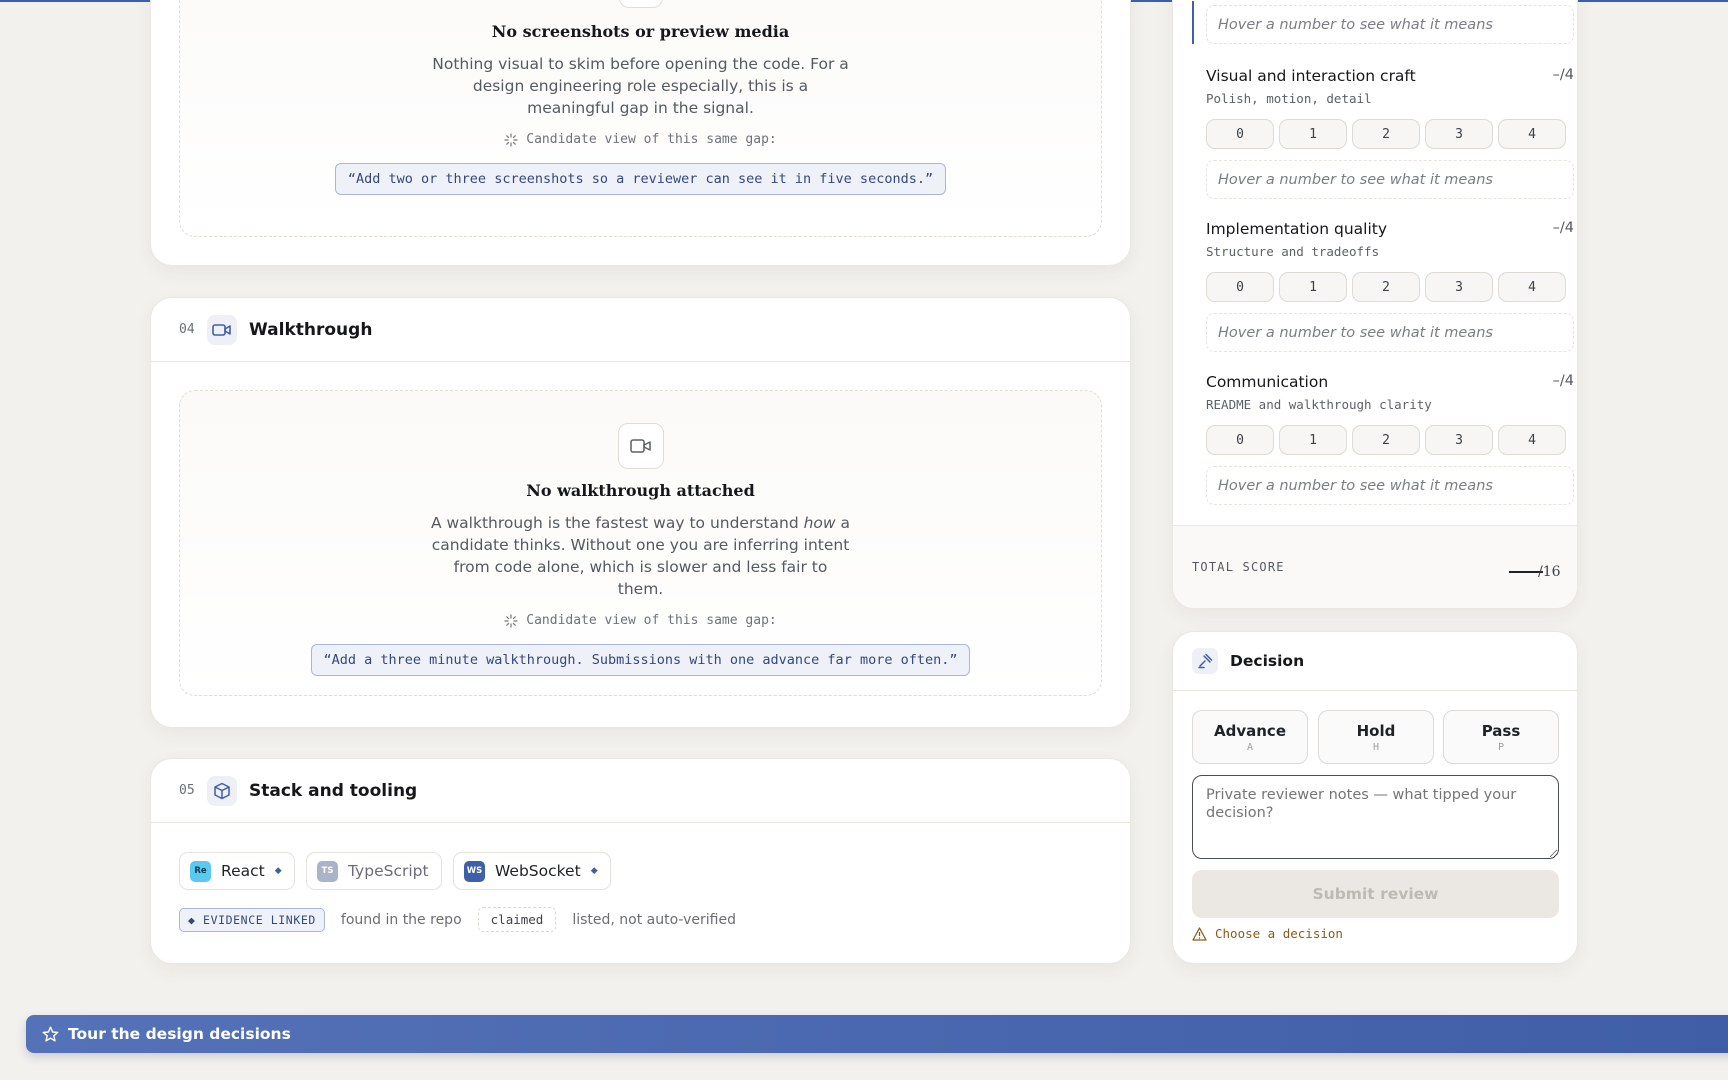 The height and width of the screenshot is (1080, 1728). I want to click on tour-label: Tour the design decisions, so click(179, 1034).